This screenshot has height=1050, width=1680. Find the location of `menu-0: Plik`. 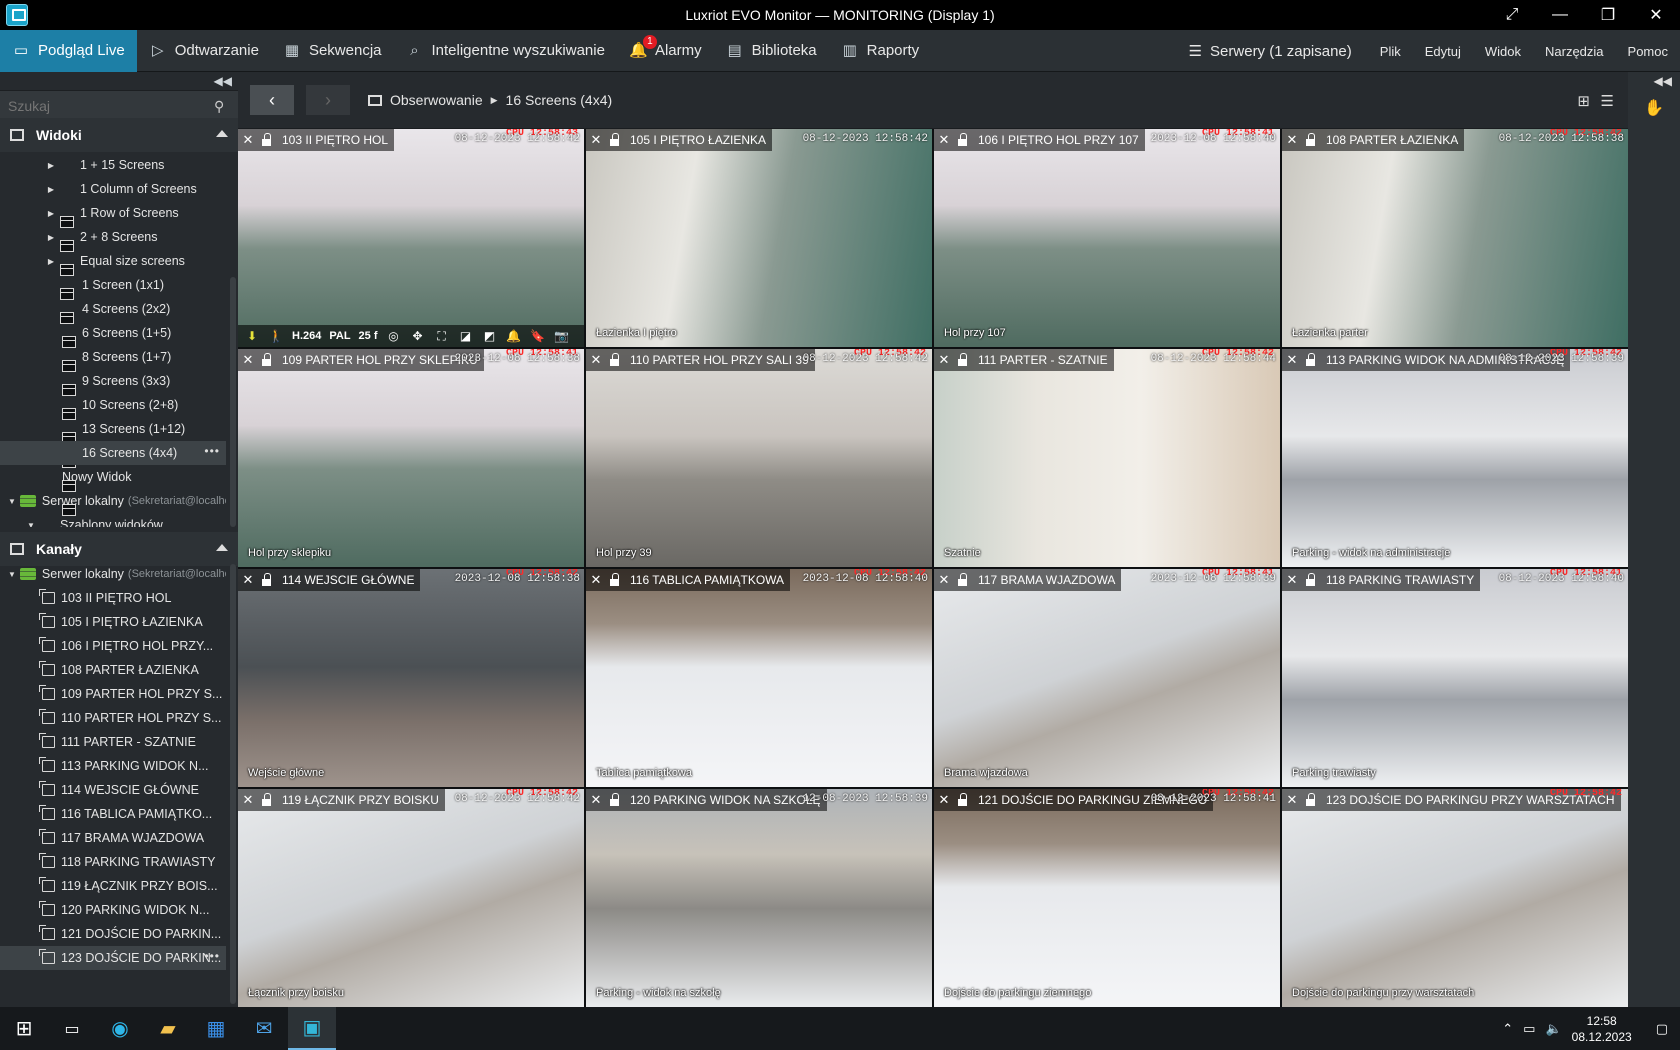

menu-0: Plik is located at coordinates (1390, 51).